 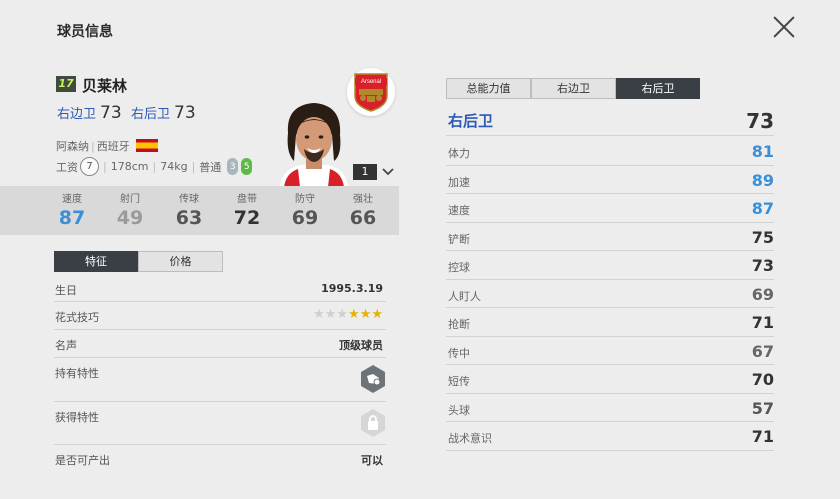 I want to click on skill-stars: ★★★★★★, so click(x=348, y=314).